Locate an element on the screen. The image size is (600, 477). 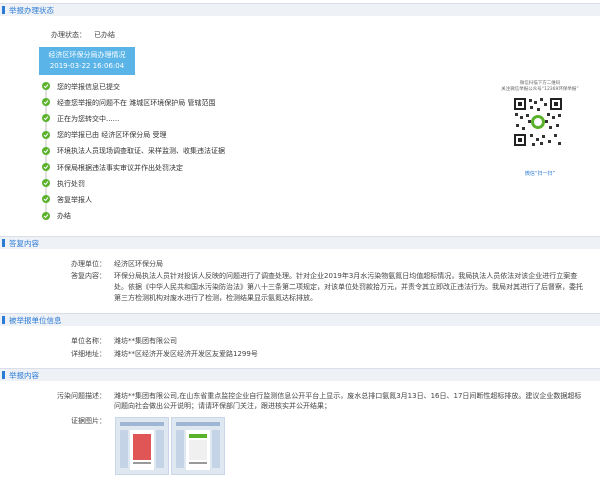
status-section-title: 举报办理状态 is located at coordinates (31, 10).